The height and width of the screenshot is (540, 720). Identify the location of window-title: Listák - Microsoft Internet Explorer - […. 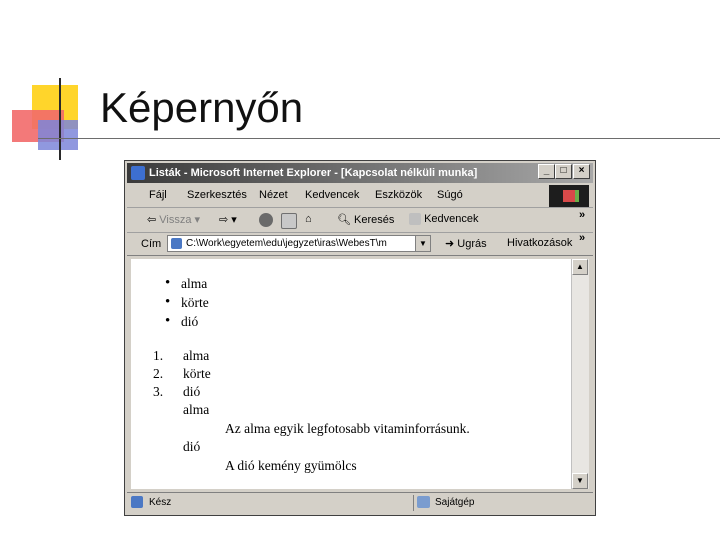
(313, 173).